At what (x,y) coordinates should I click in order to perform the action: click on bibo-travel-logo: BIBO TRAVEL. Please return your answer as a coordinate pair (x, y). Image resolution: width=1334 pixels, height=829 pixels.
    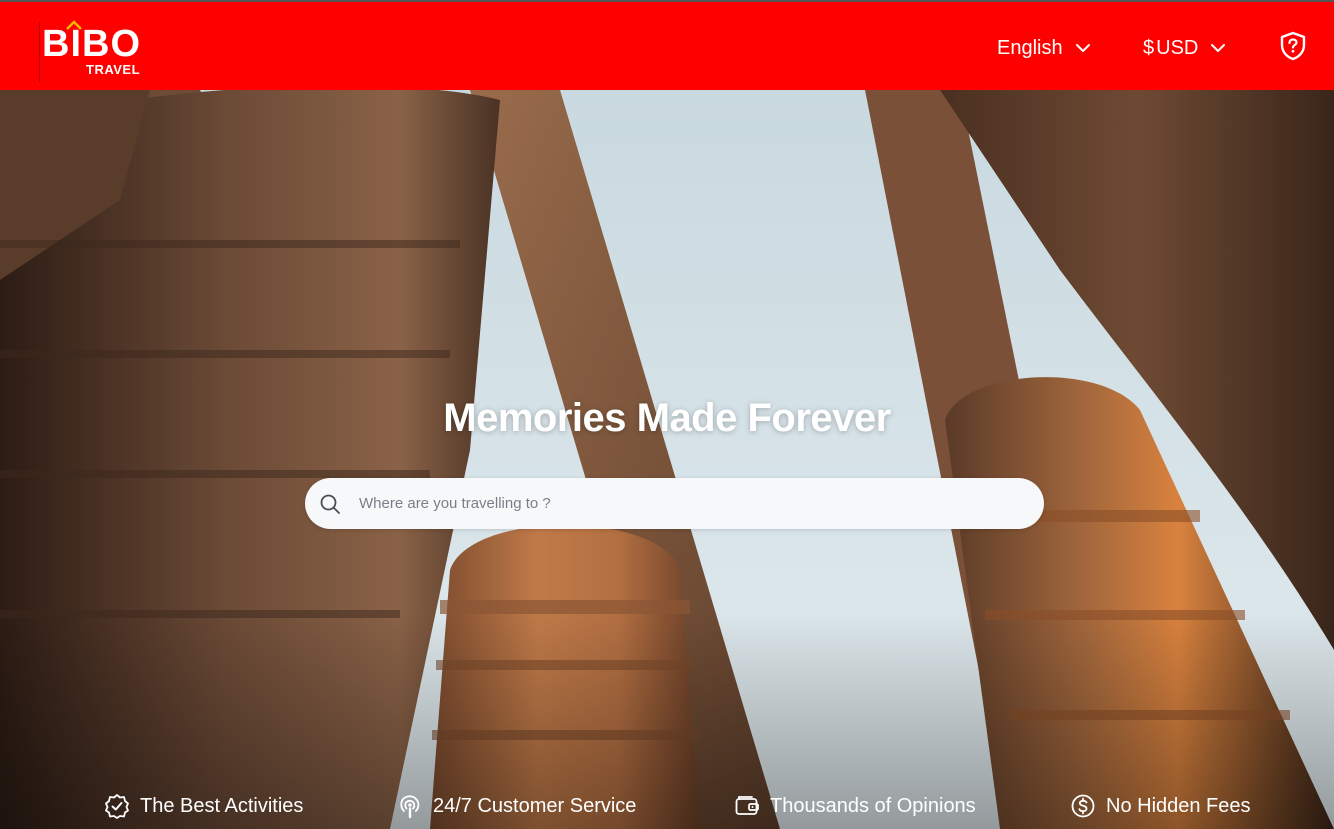
    Looking at the image, I should click on (94, 49).